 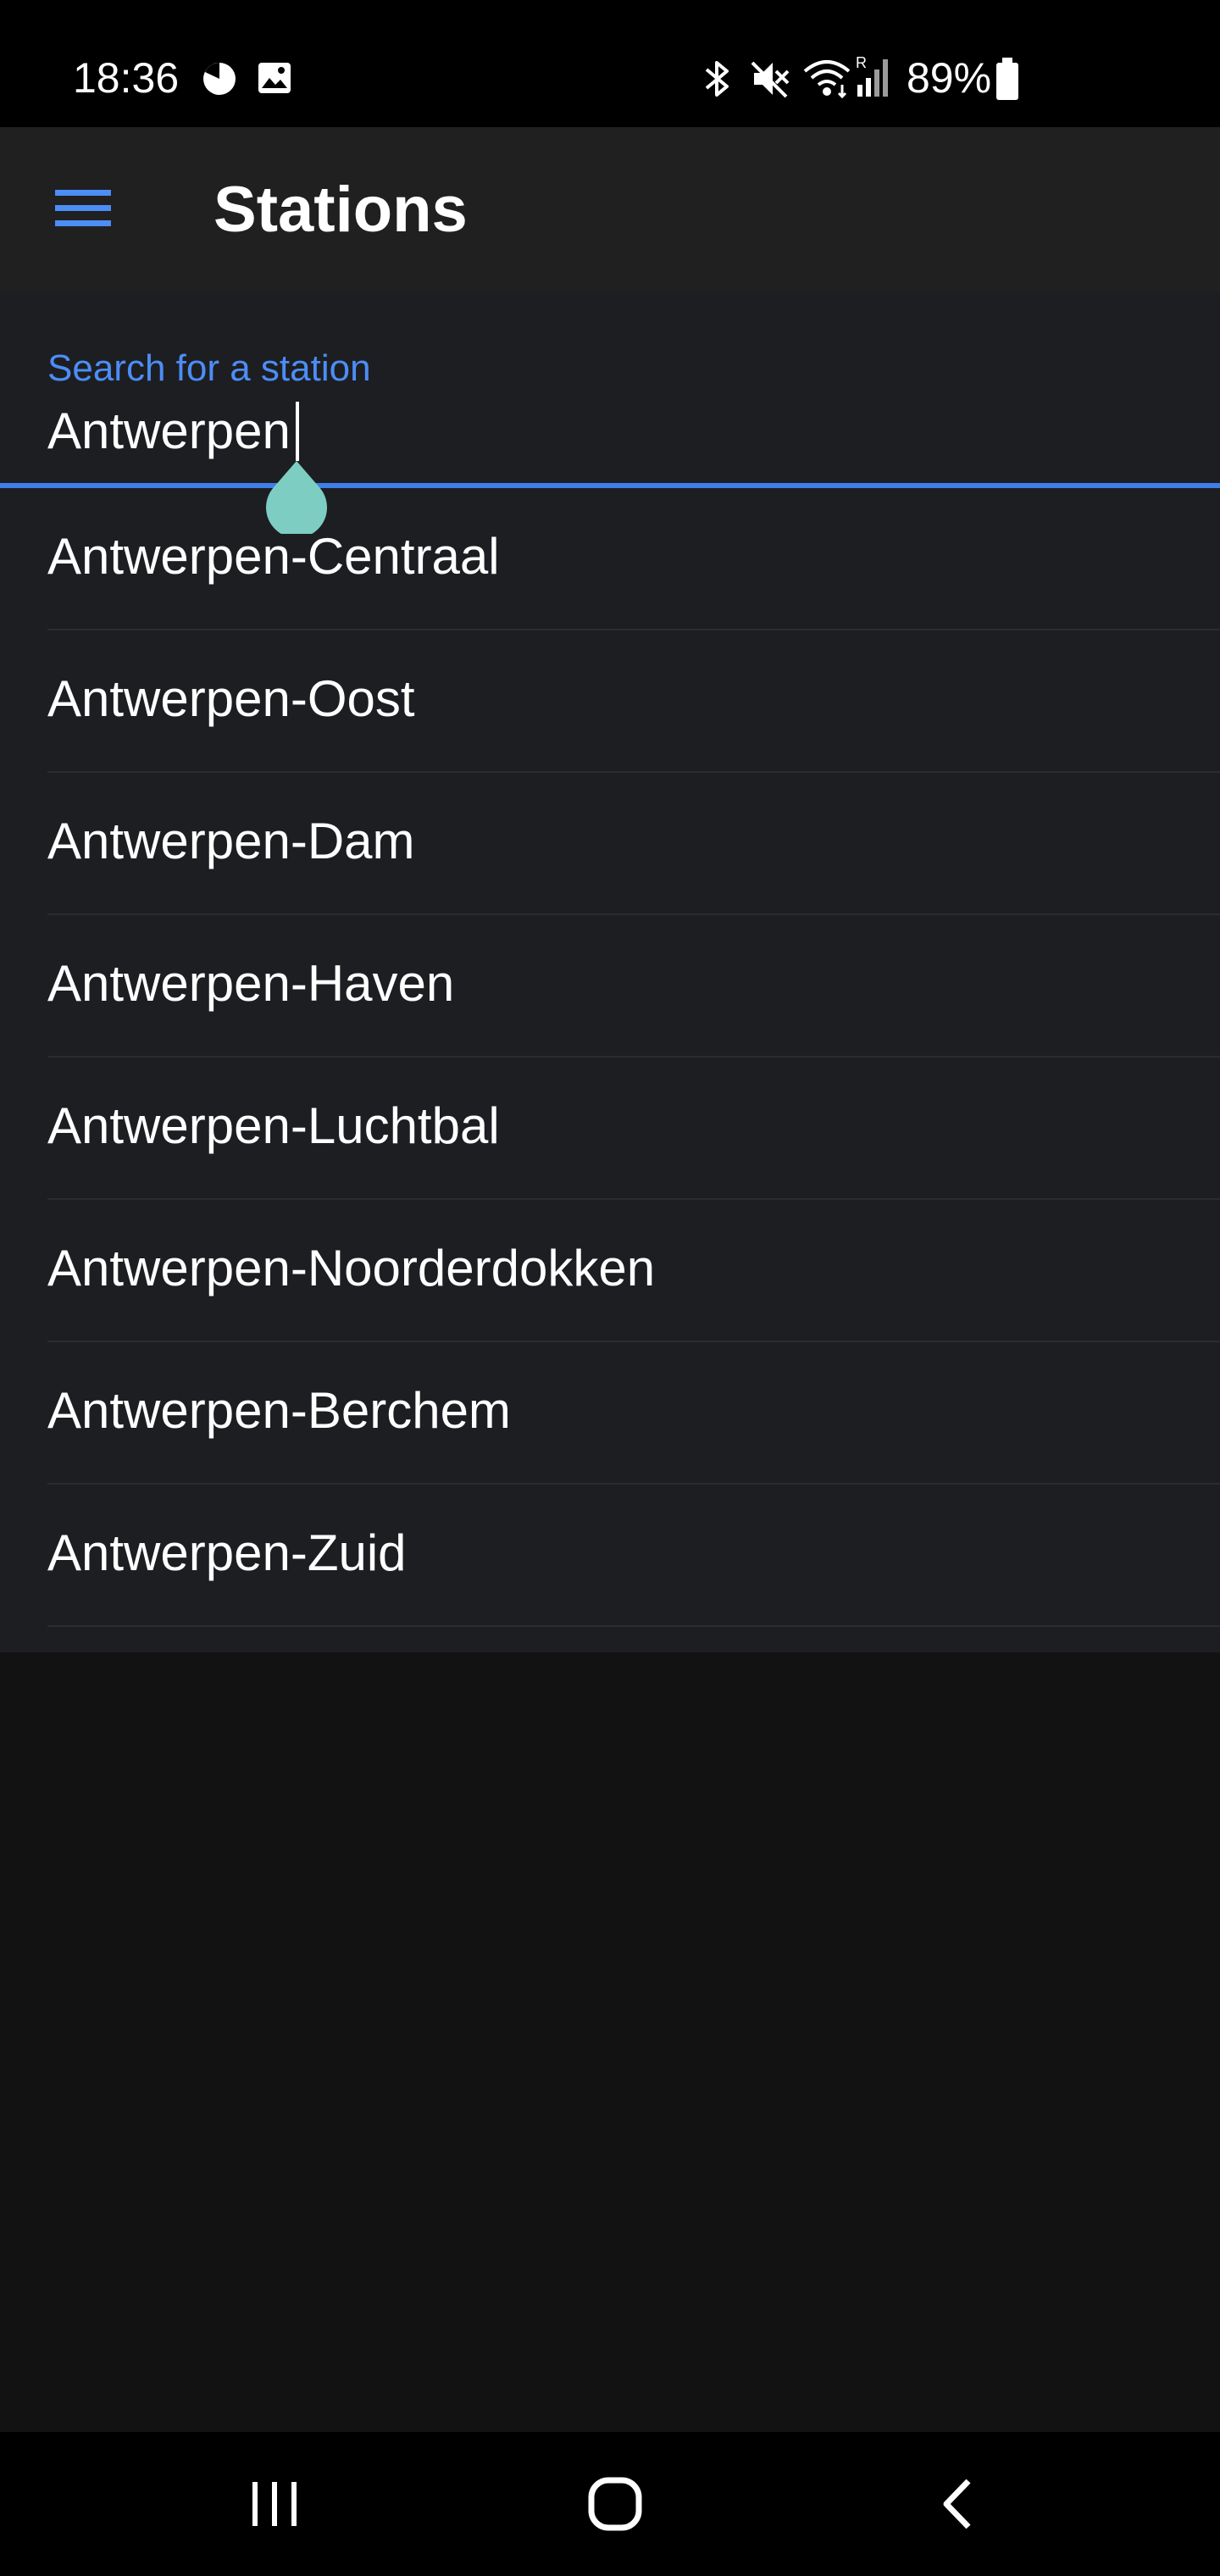 I want to click on hamburger-menu-icon, so click(x=83, y=208).